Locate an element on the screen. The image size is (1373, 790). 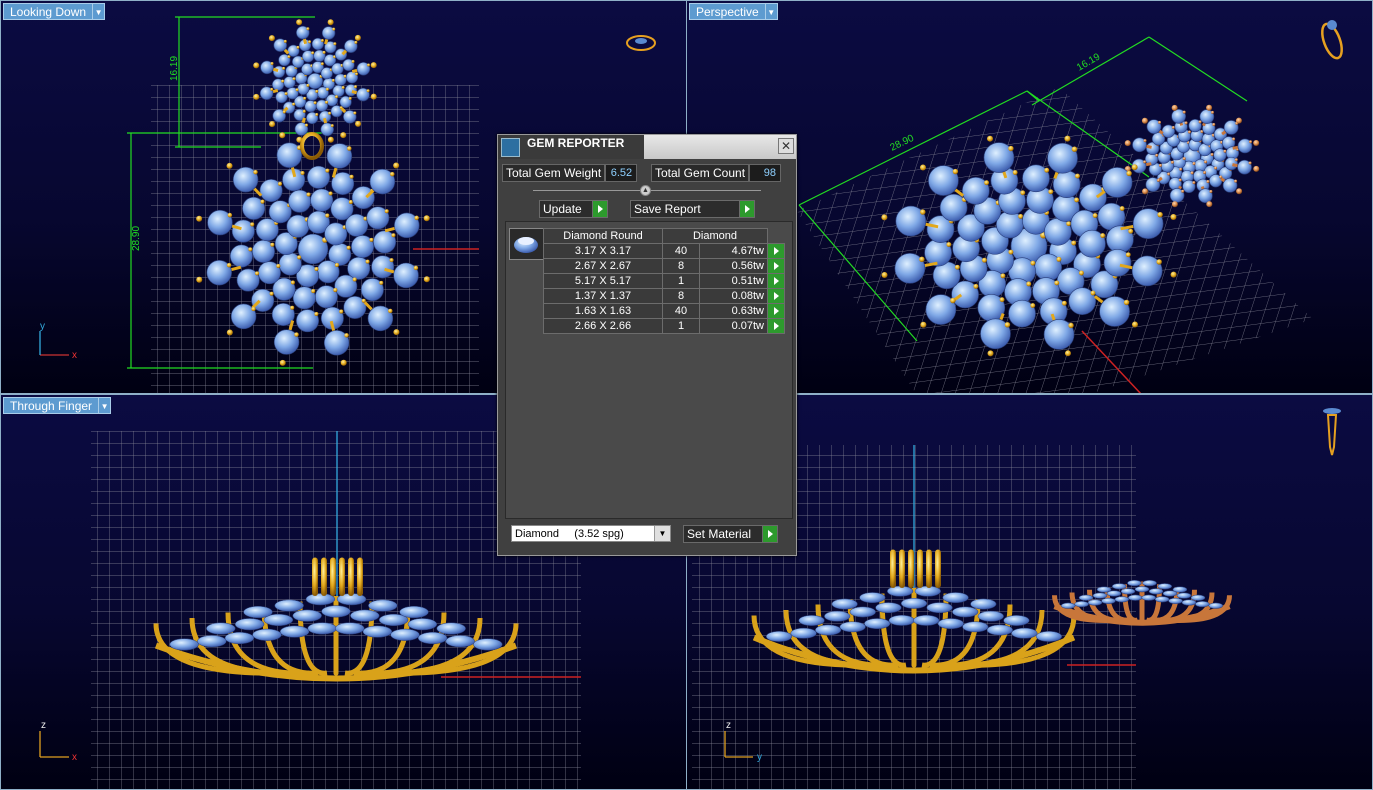
table-row: 5.17 X 5.17 1 0.51tw is located at coordinates (664, 281).